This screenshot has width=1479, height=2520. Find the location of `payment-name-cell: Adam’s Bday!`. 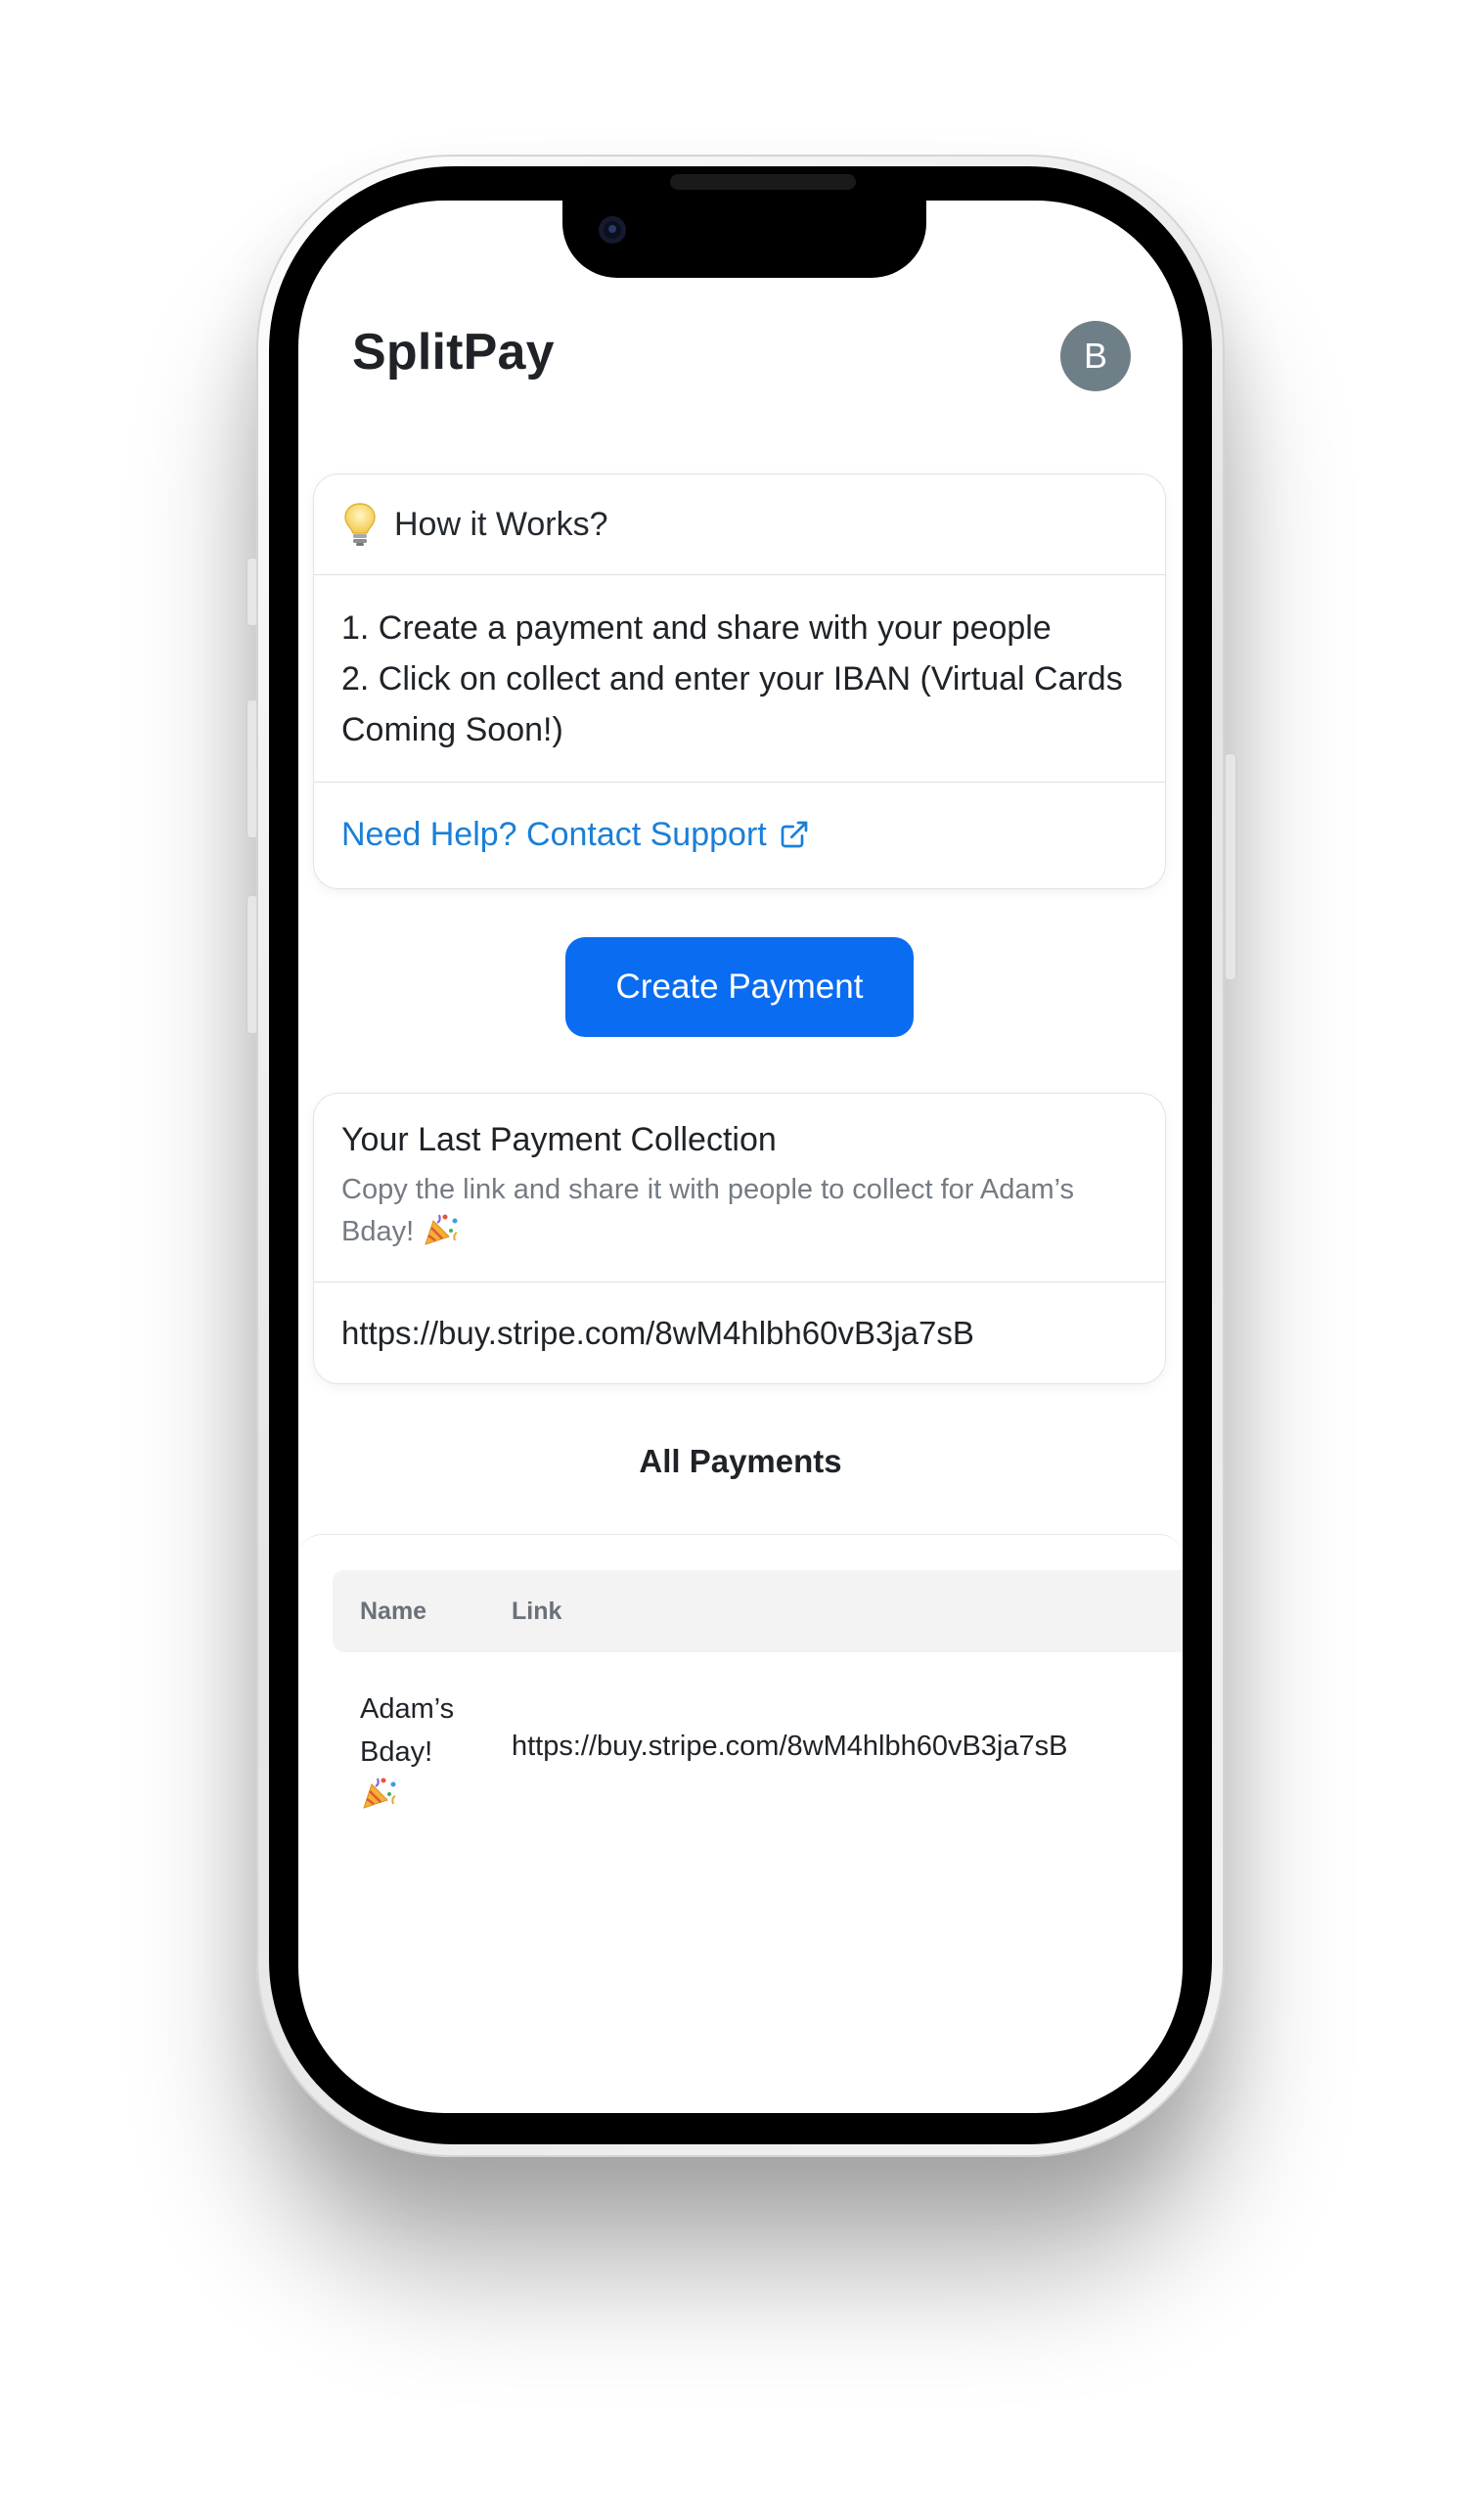

payment-name-cell: Adam’s Bday! is located at coordinates (418, 1752).